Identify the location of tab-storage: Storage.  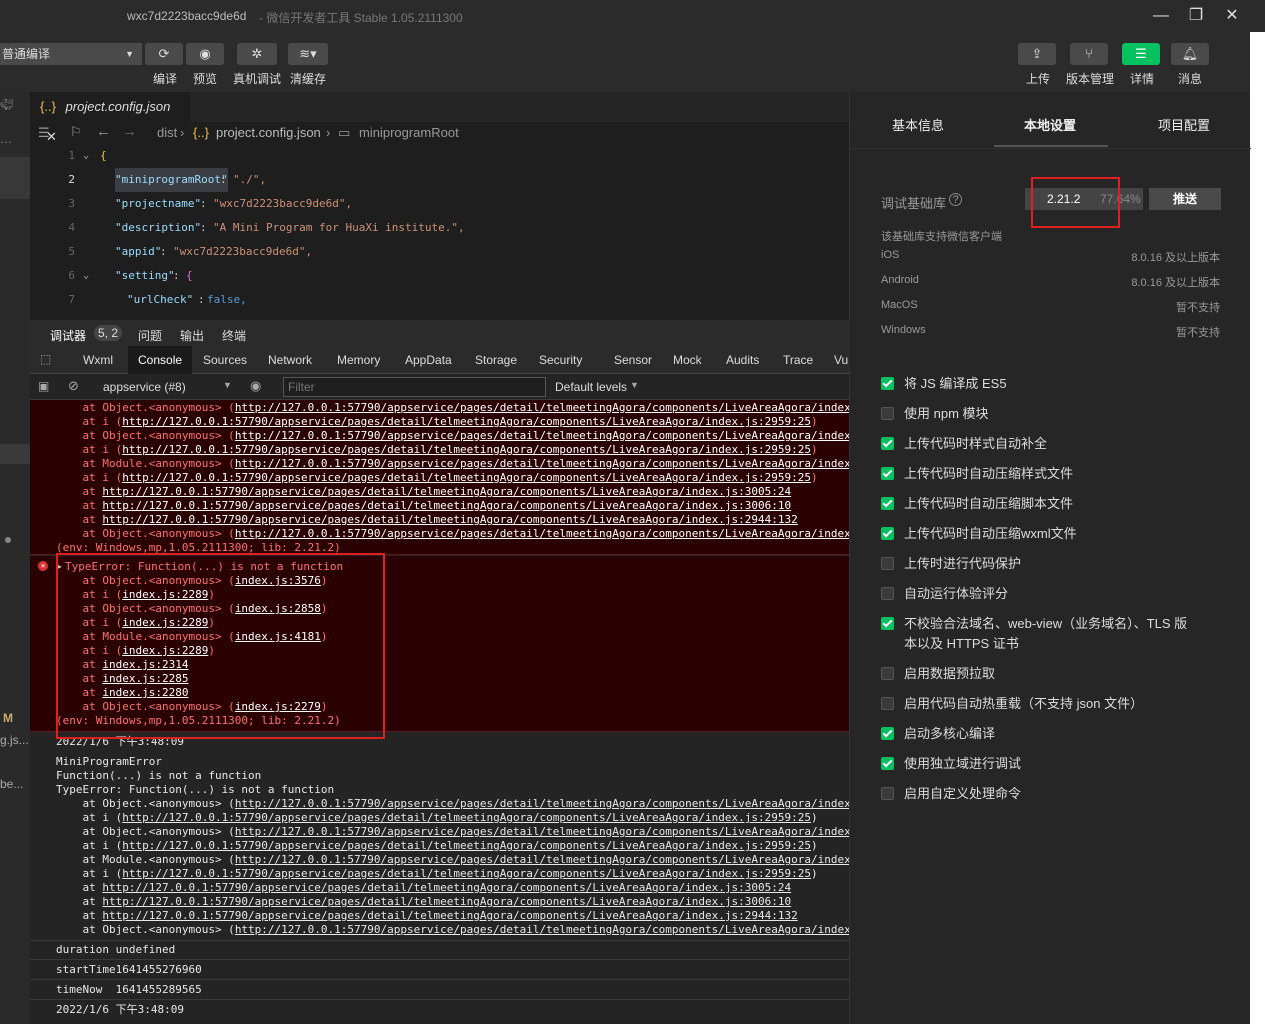
(496, 360).